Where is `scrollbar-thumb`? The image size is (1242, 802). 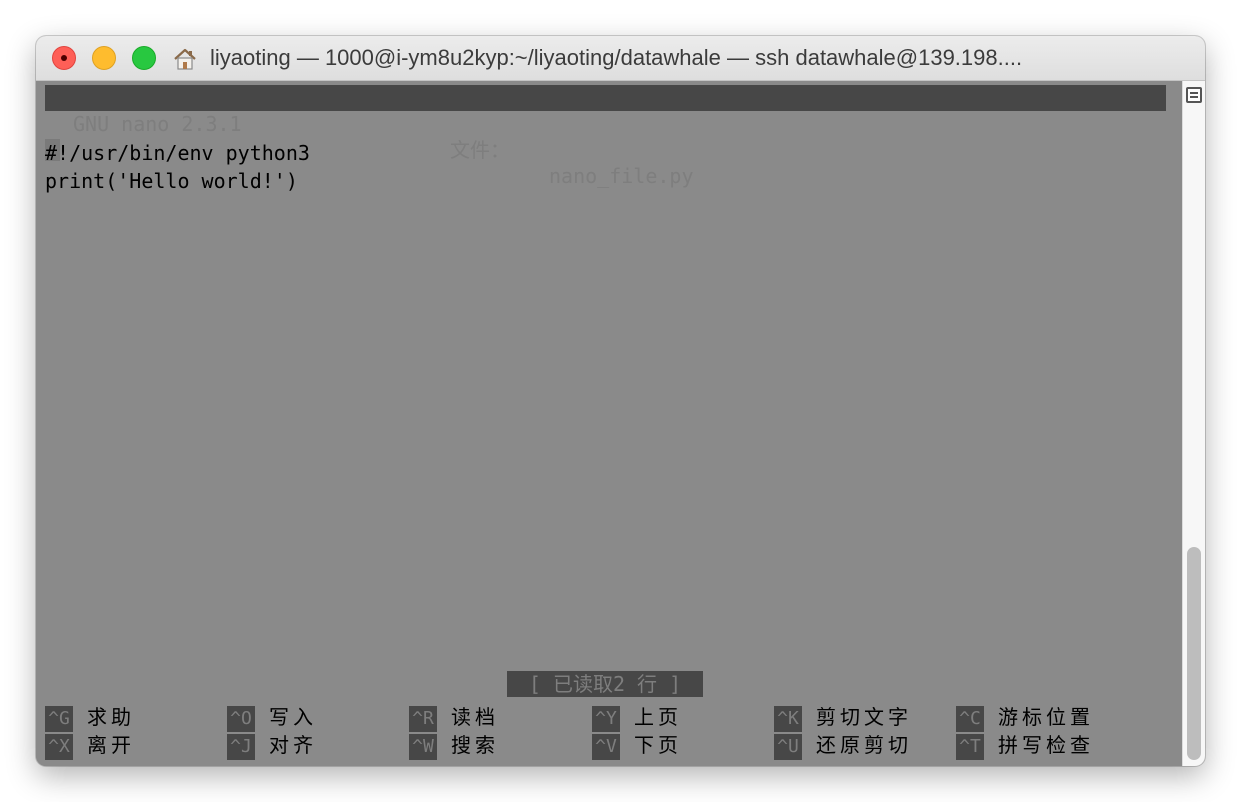
scrollbar-thumb is located at coordinates (1194, 653).